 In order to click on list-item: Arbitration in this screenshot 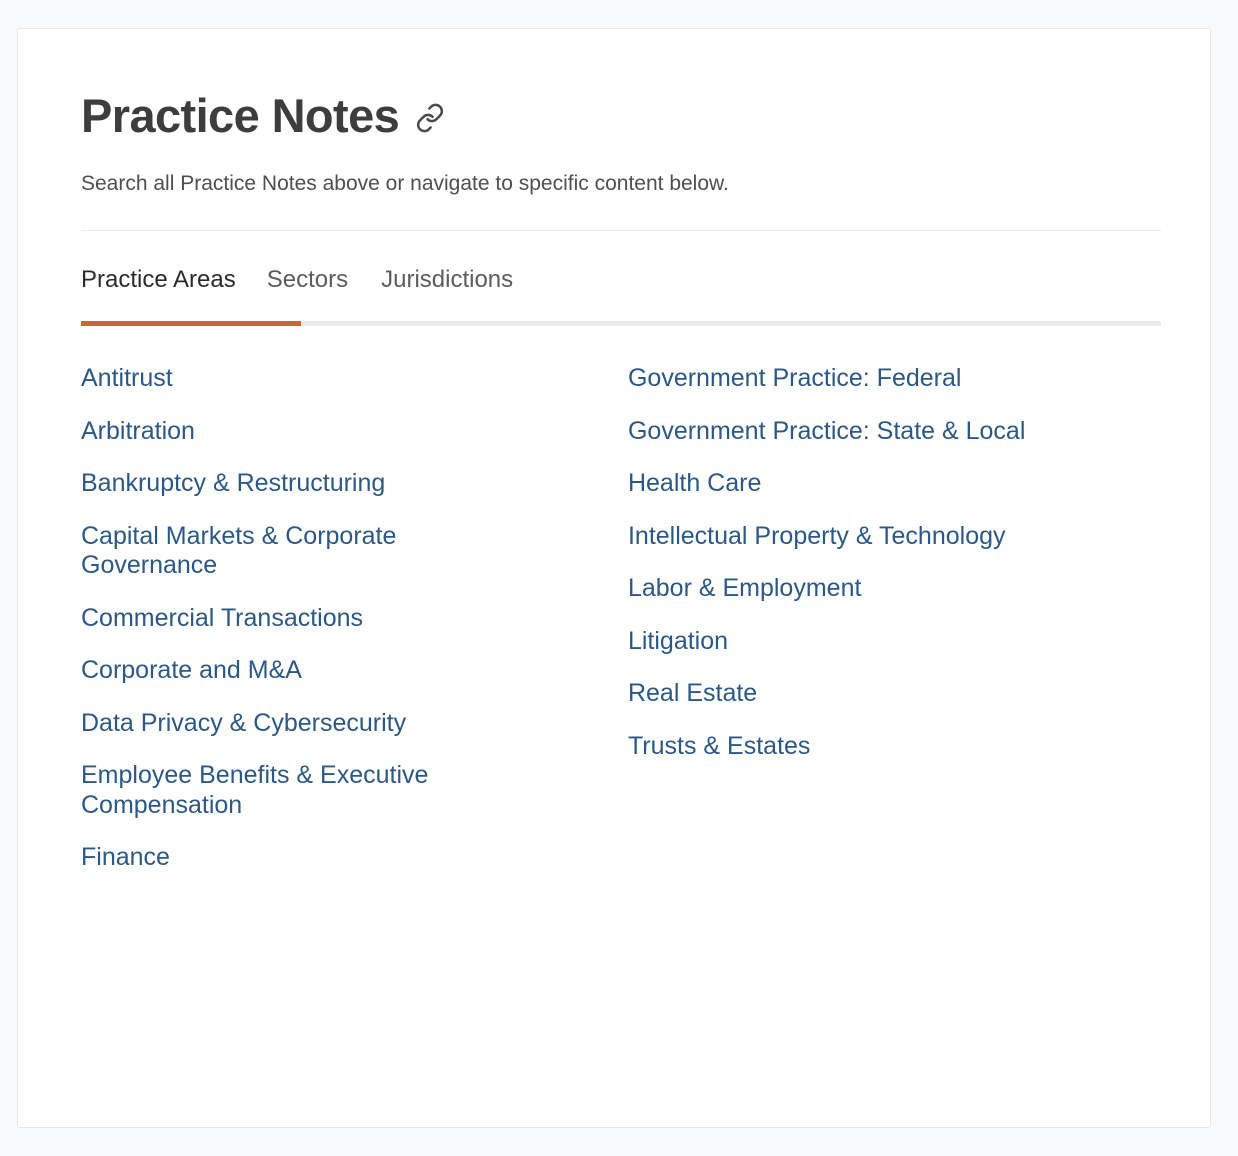, I will do `click(296, 432)`.